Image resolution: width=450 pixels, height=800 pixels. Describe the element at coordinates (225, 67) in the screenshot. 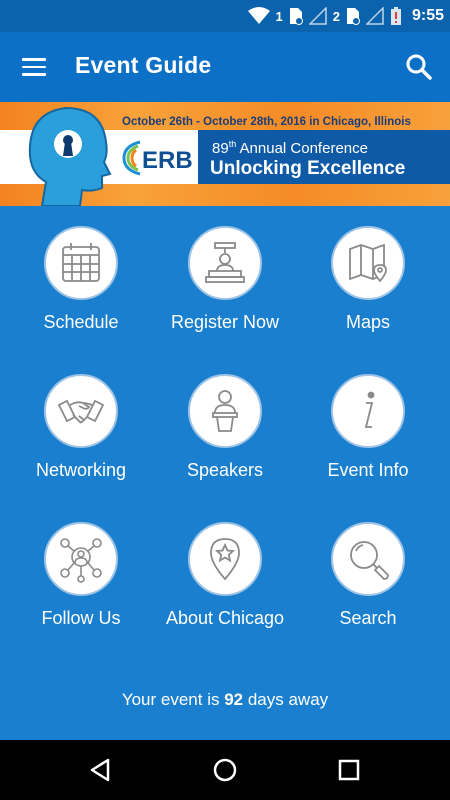

I see `app-bar: Event Guide` at that location.